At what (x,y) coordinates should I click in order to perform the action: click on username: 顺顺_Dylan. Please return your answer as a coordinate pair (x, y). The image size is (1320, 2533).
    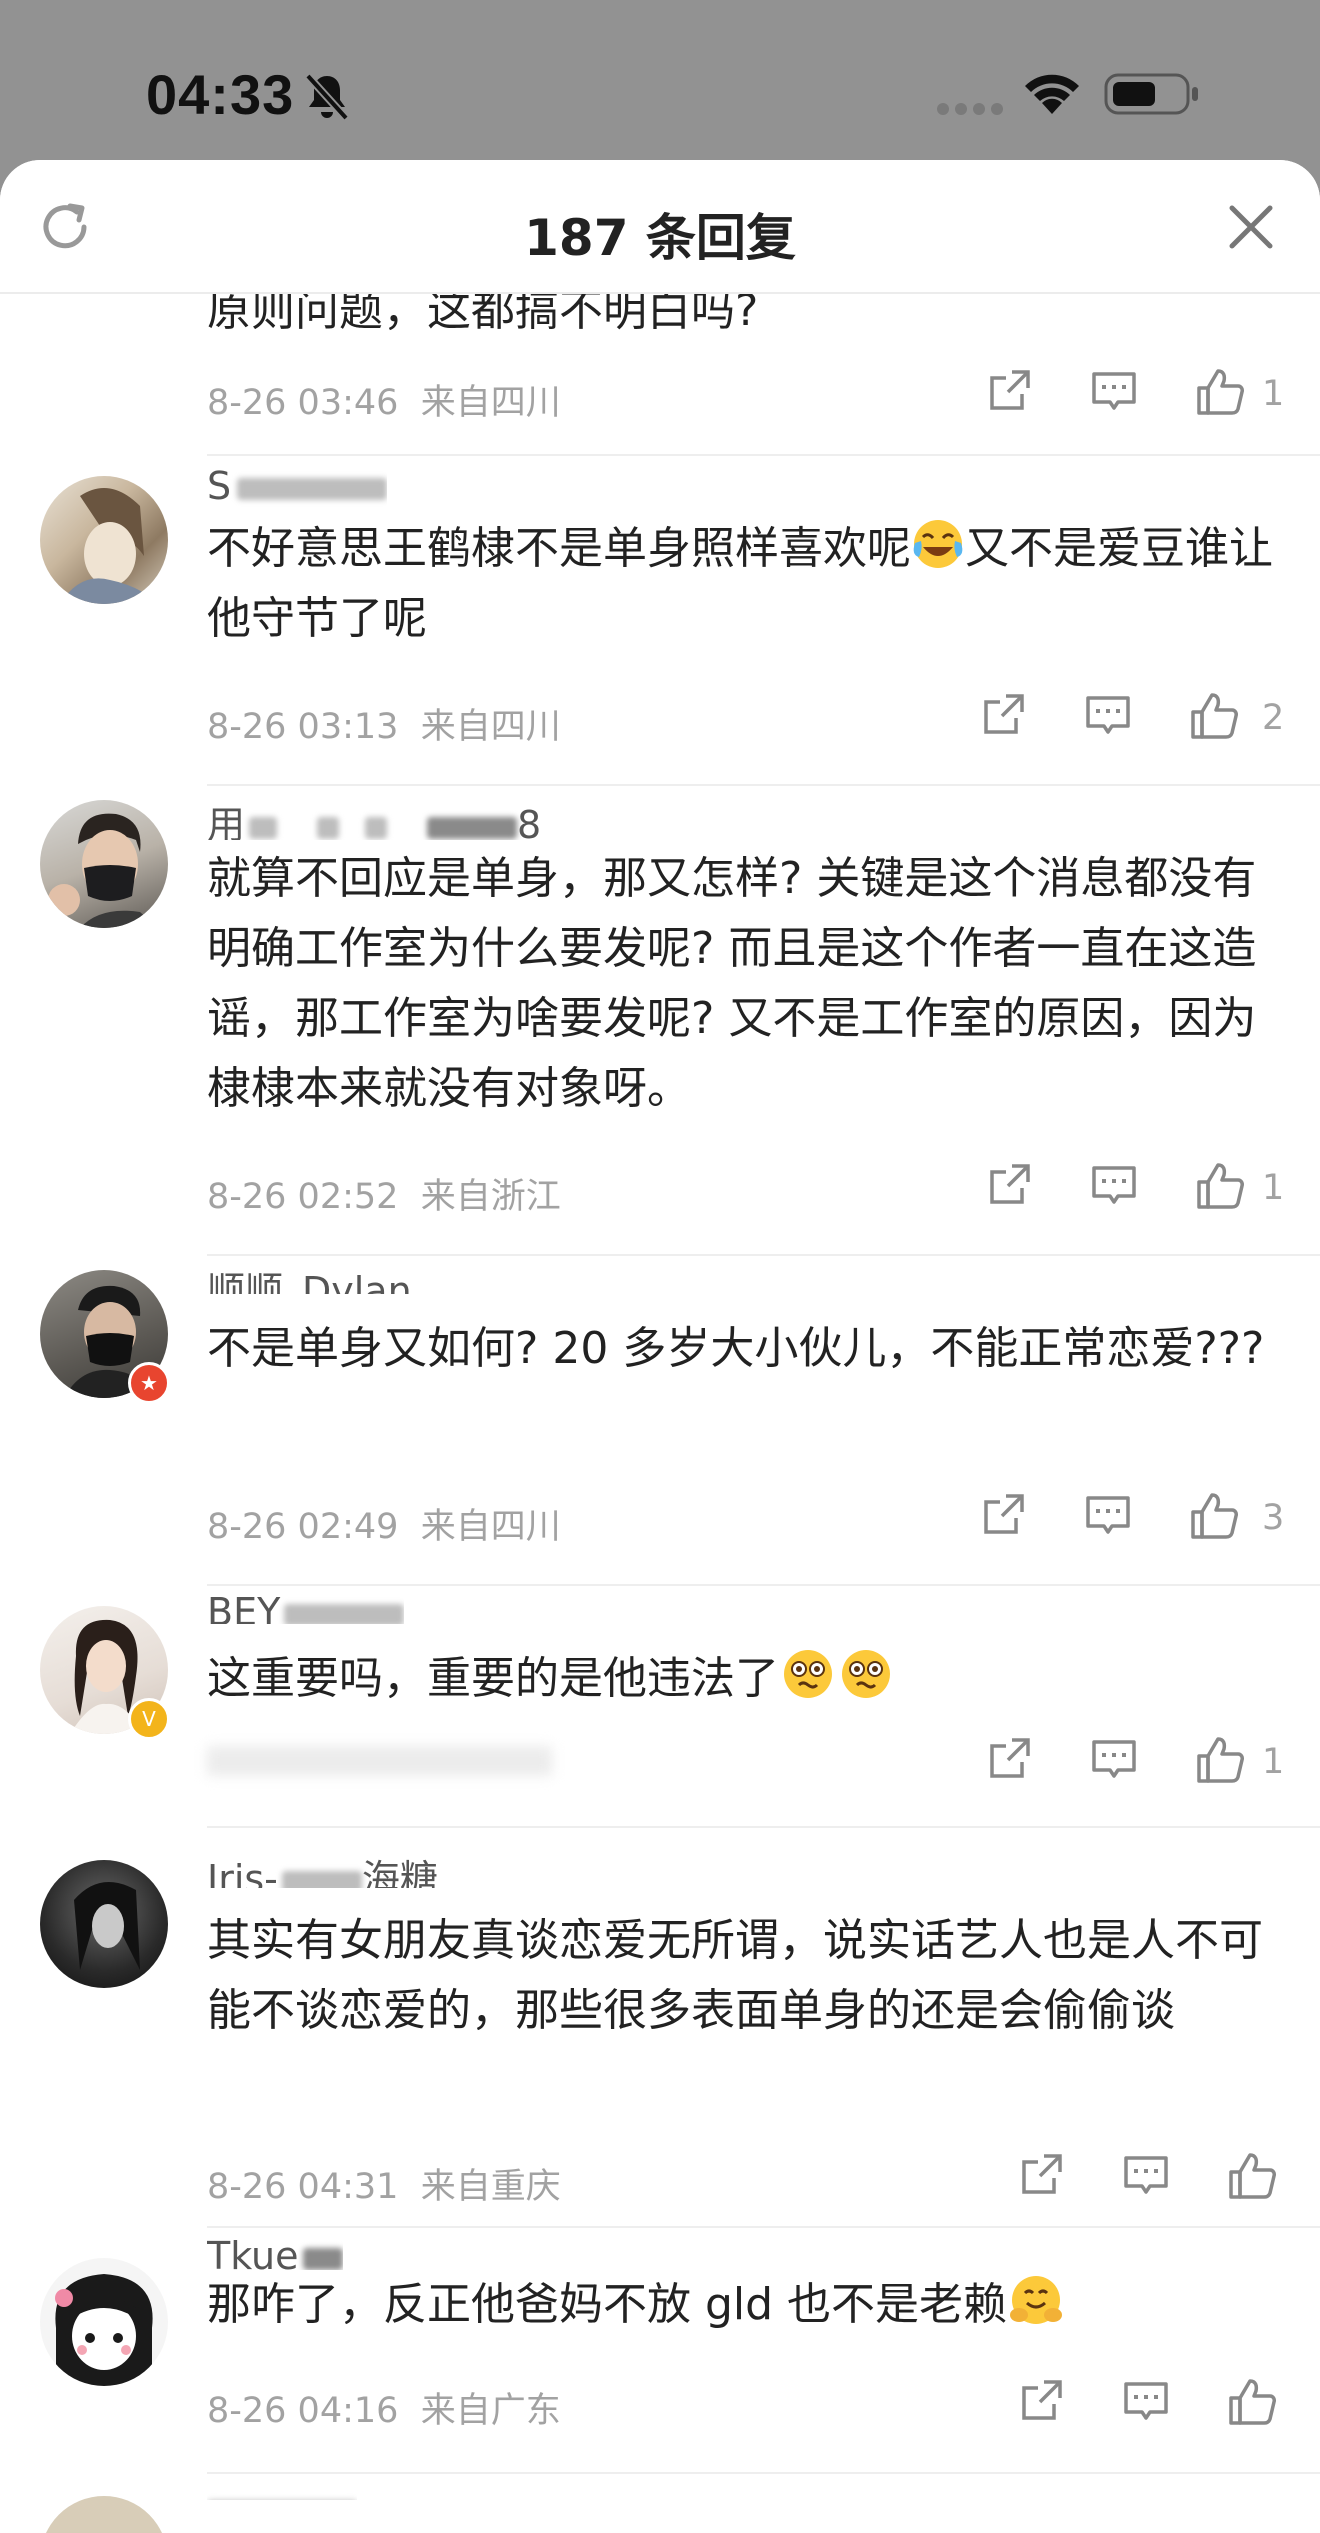
    Looking at the image, I should click on (309, 1281).